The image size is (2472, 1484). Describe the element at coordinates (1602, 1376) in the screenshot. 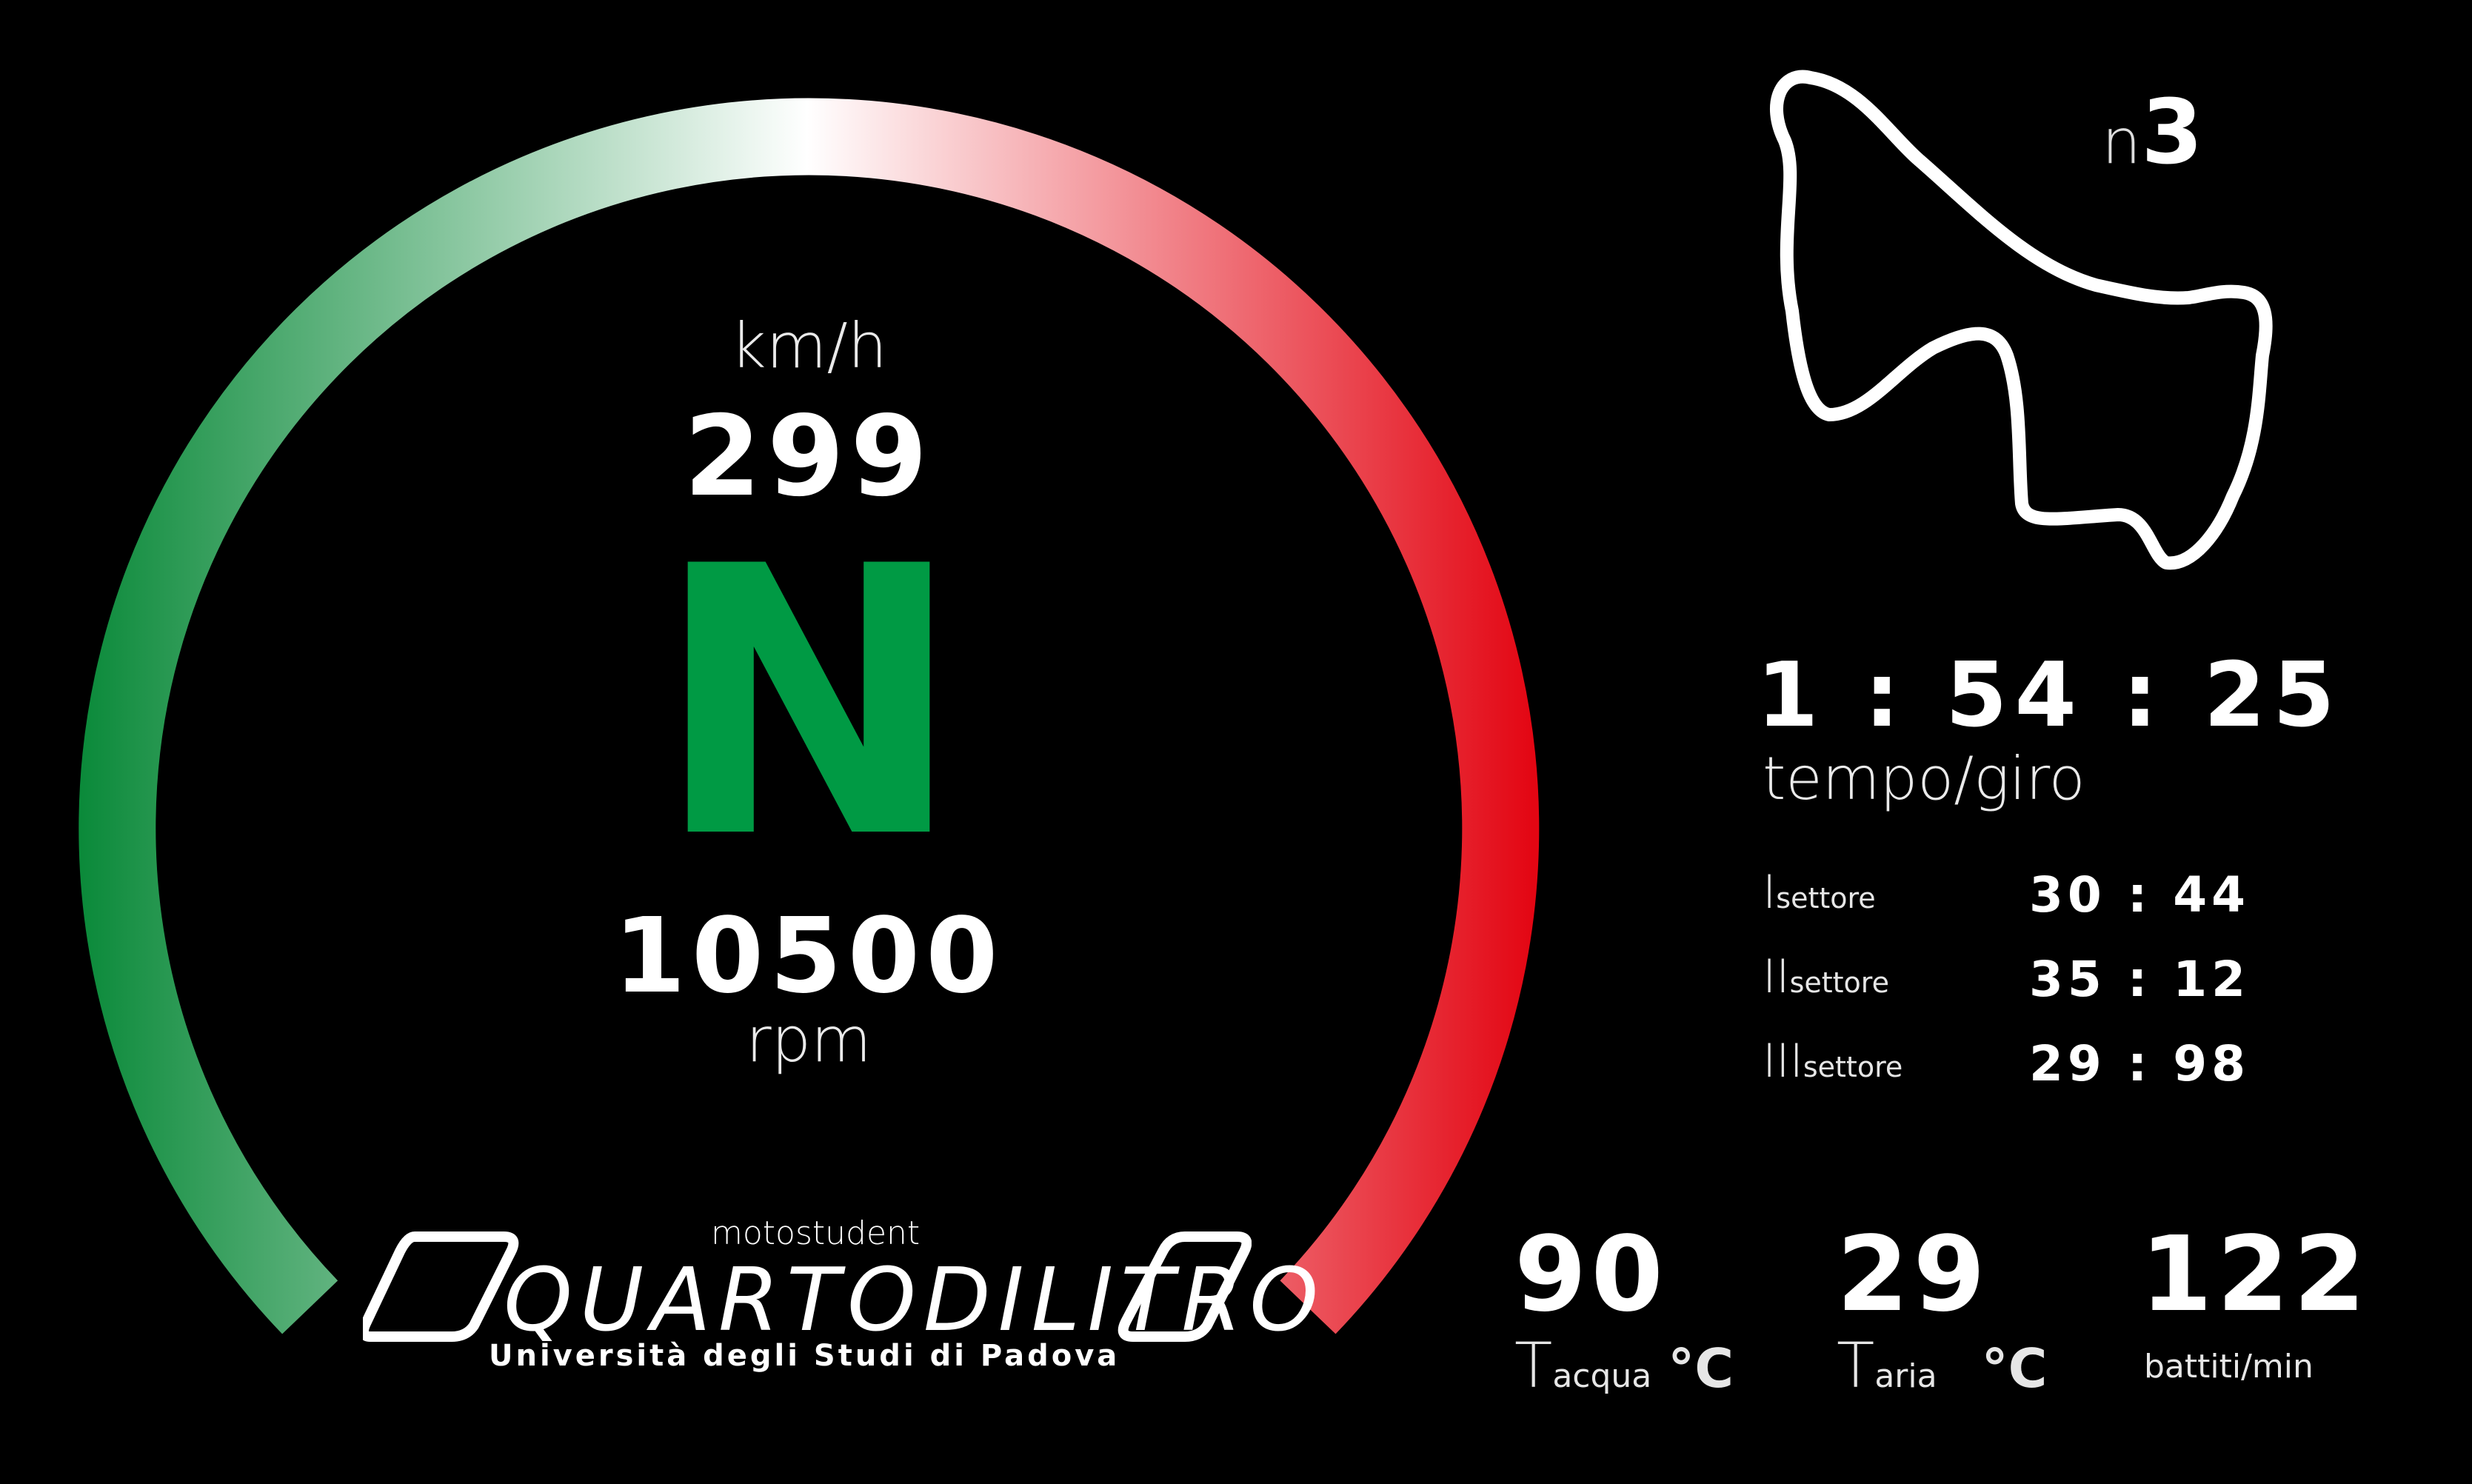

I see `water-temp-sub: acqua` at that location.